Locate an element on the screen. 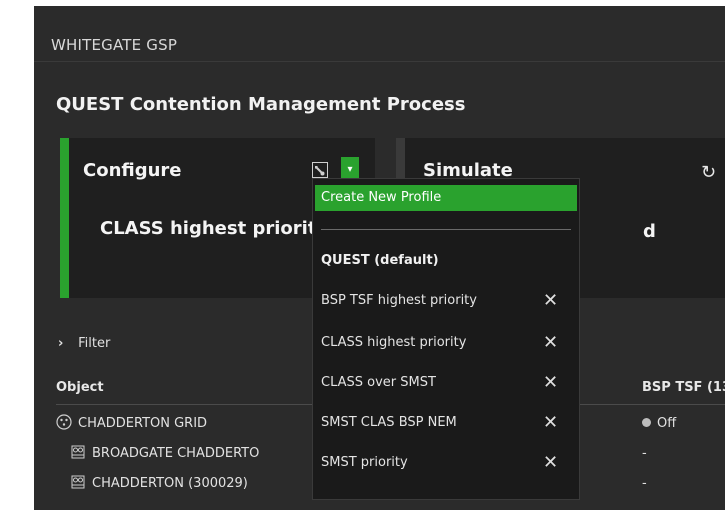  menu-item-profile: SMST CLAS BSP NEM ✕ is located at coordinates (446, 424).